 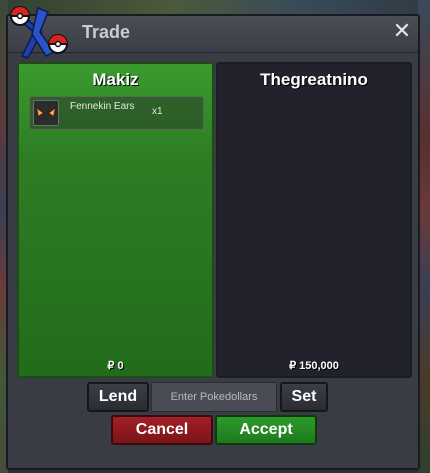 What do you see at coordinates (314, 366) in the screenshot?
I see `partner-money-offer: ₽ 150,000` at bounding box center [314, 366].